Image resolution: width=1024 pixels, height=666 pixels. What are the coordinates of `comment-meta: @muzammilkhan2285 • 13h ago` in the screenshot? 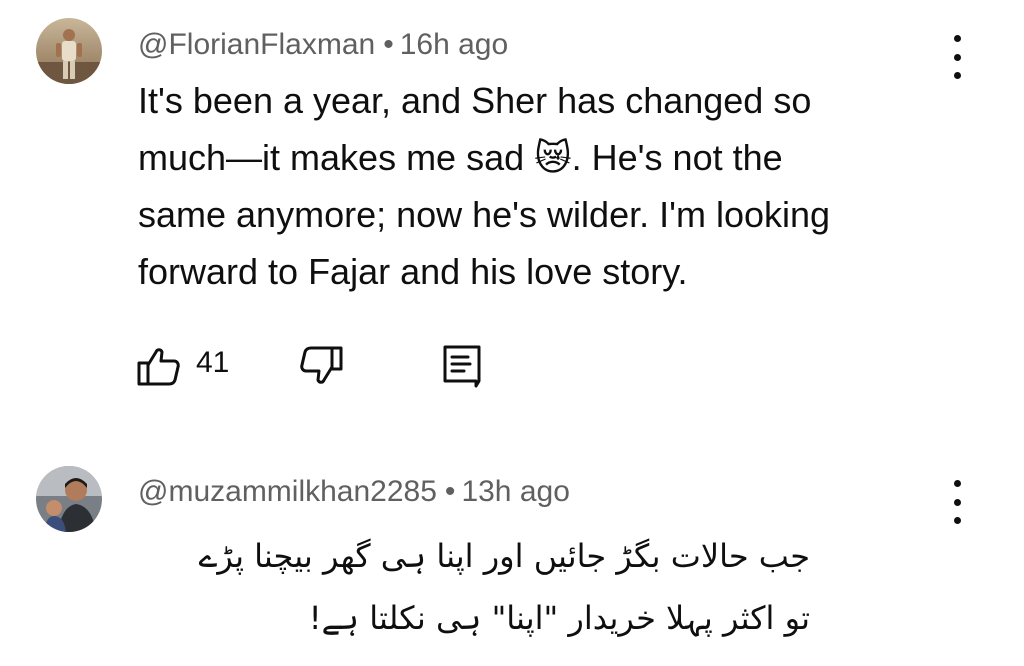 It's located at (354, 492).